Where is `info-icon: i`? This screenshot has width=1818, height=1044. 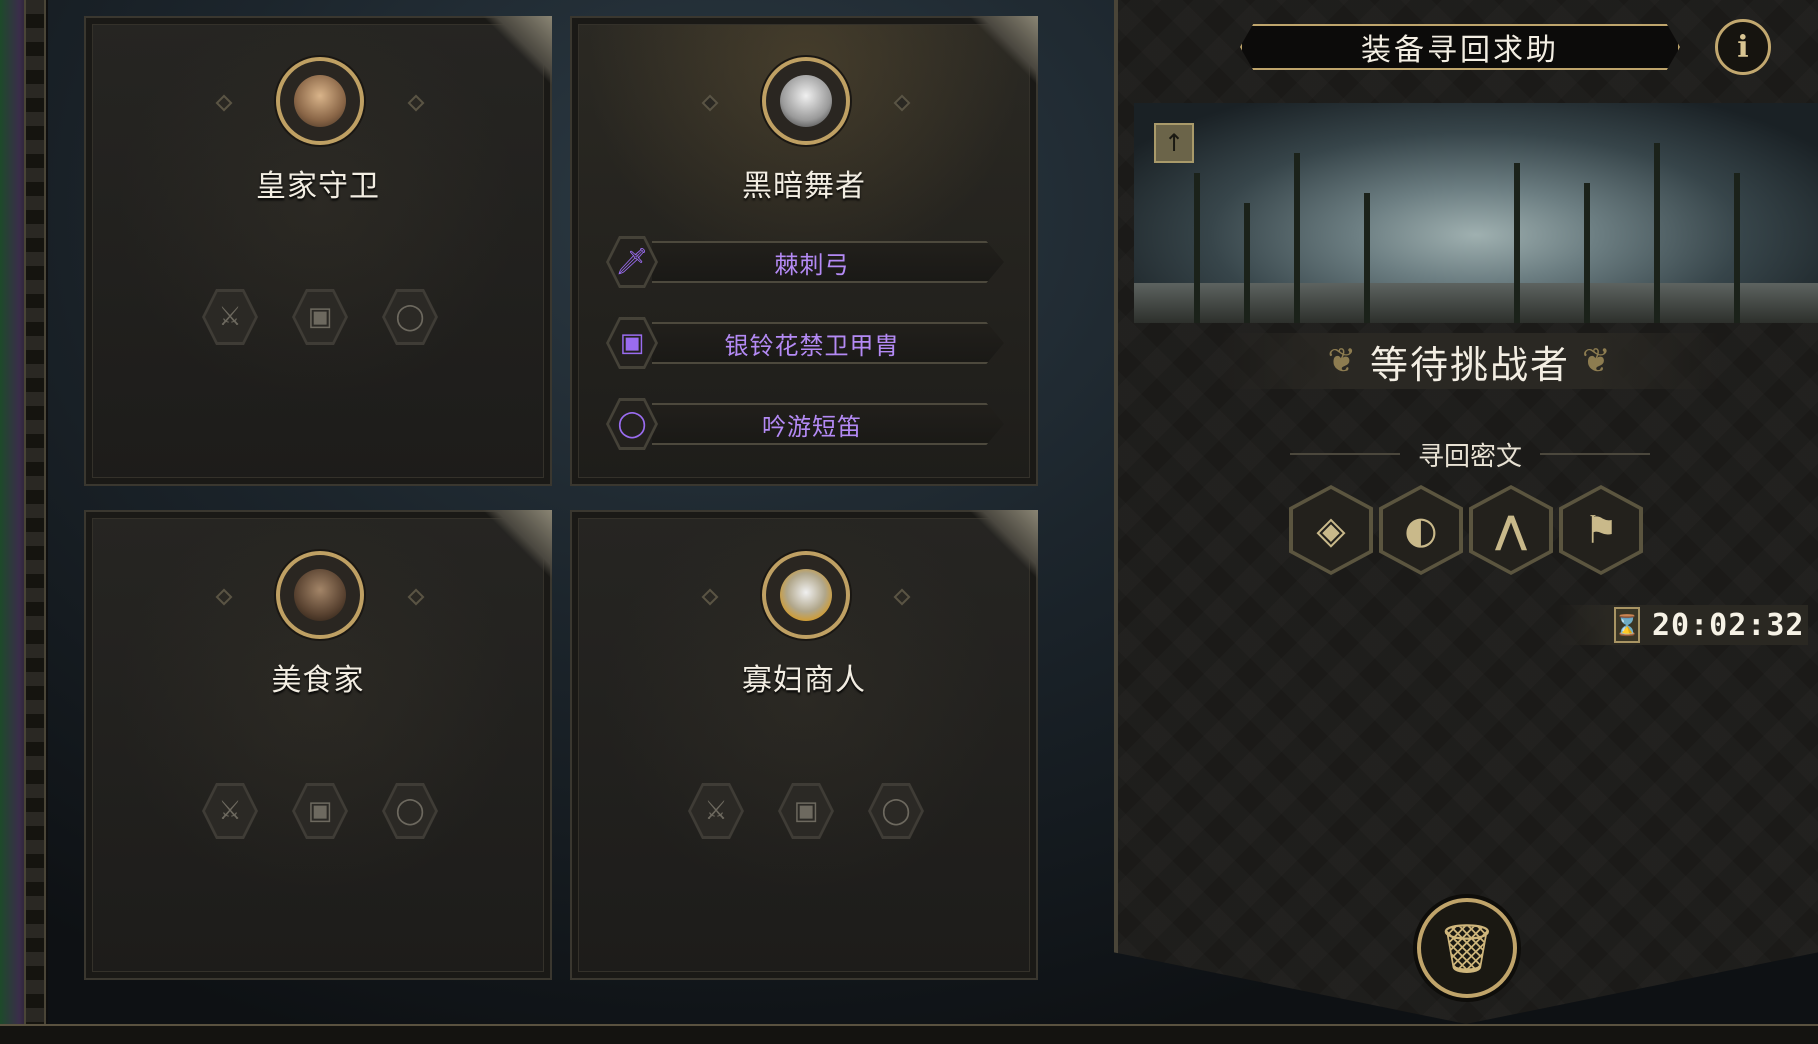 info-icon: i is located at coordinates (1743, 47).